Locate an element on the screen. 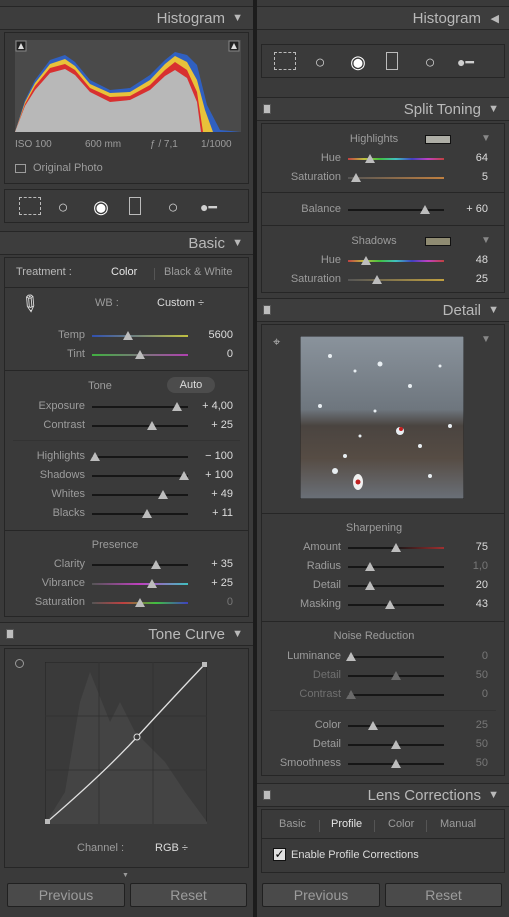 The height and width of the screenshot is (917, 509). treatment-color-option: Color is located at coordinates (124, 272).